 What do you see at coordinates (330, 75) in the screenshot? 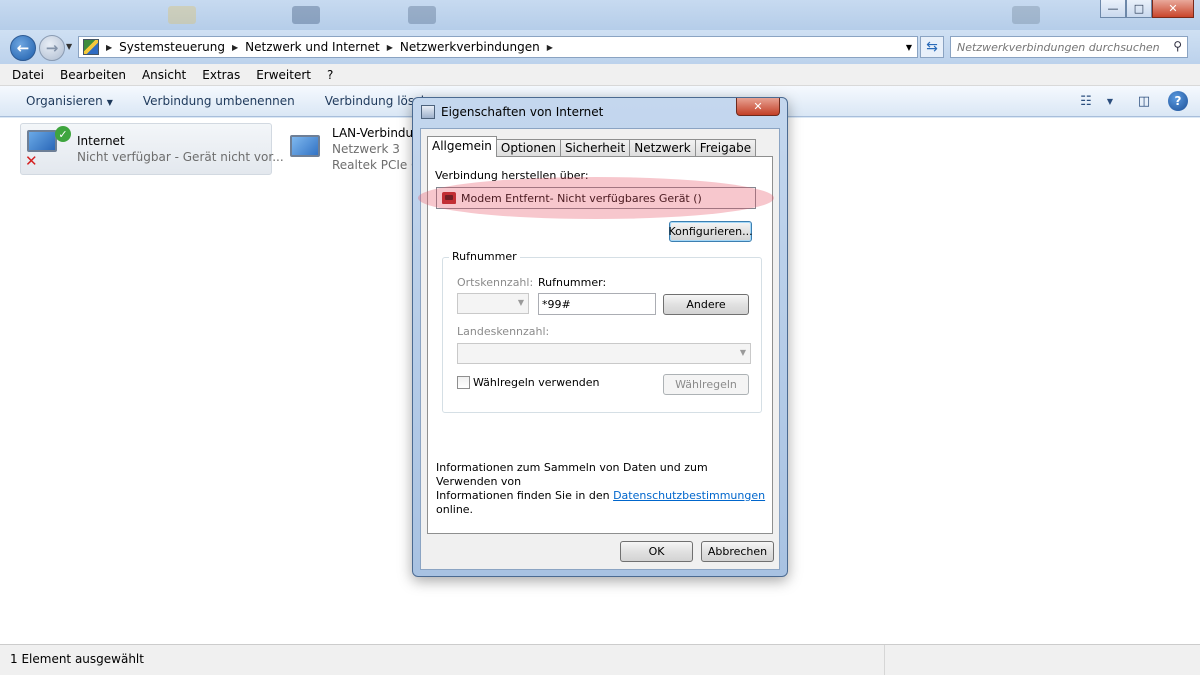
I see `menu-help: ?` at bounding box center [330, 75].